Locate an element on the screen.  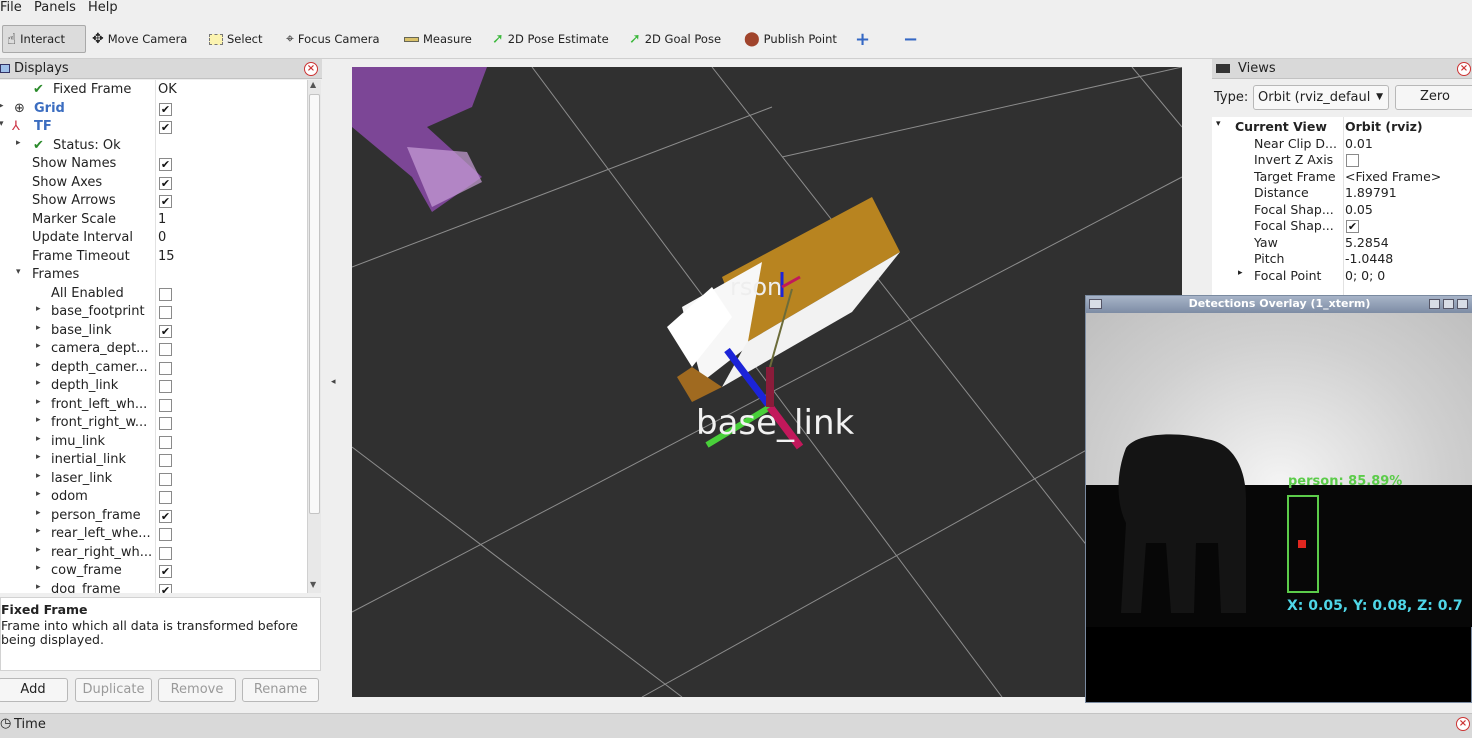
view-row: Distance 1.89791 is located at coordinates (1341, 193).